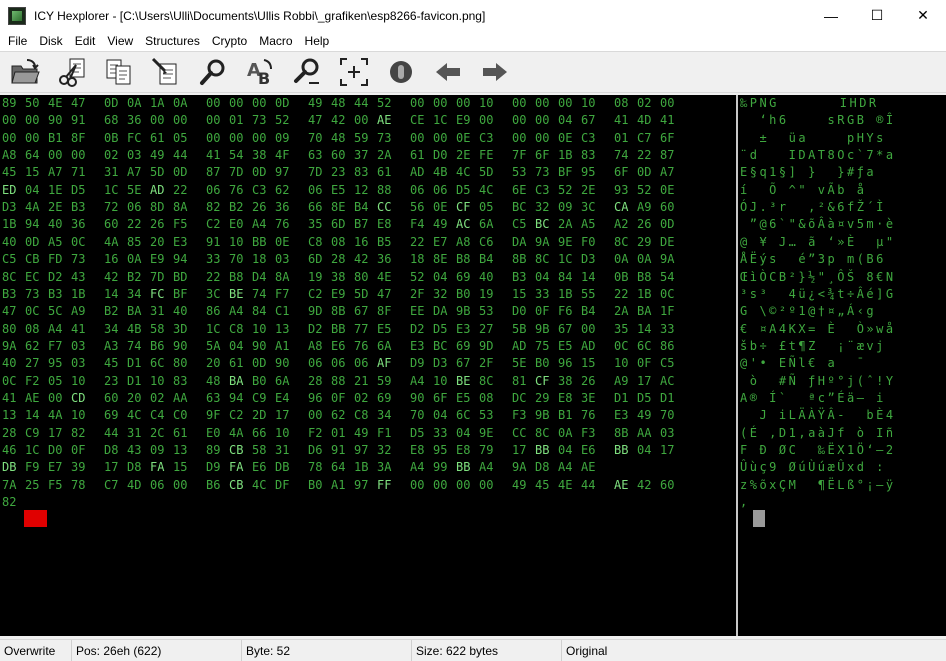 The height and width of the screenshot is (661, 946). I want to click on ascii-row: ÓJ.³r ‚²&6fŽ´Ì, so click(813, 207).